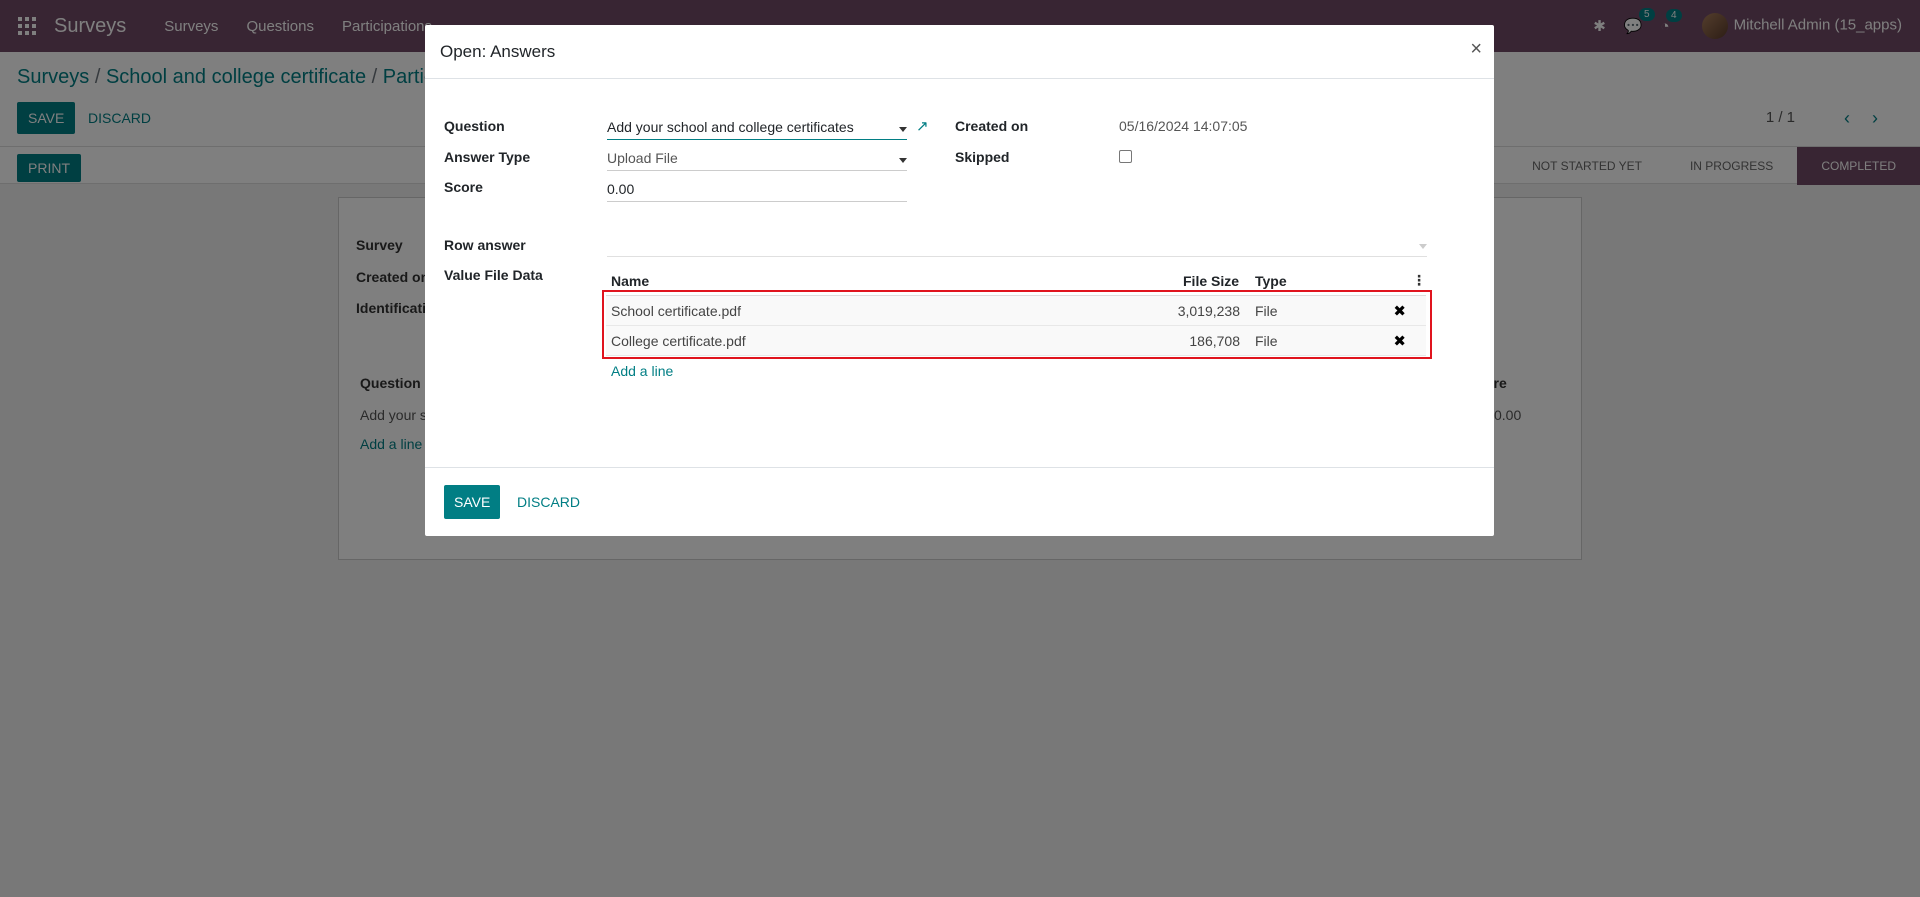  What do you see at coordinates (487, 157) in the screenshot?
I see `answer-type-label: Answer Type` at bounding box center [487, 157].